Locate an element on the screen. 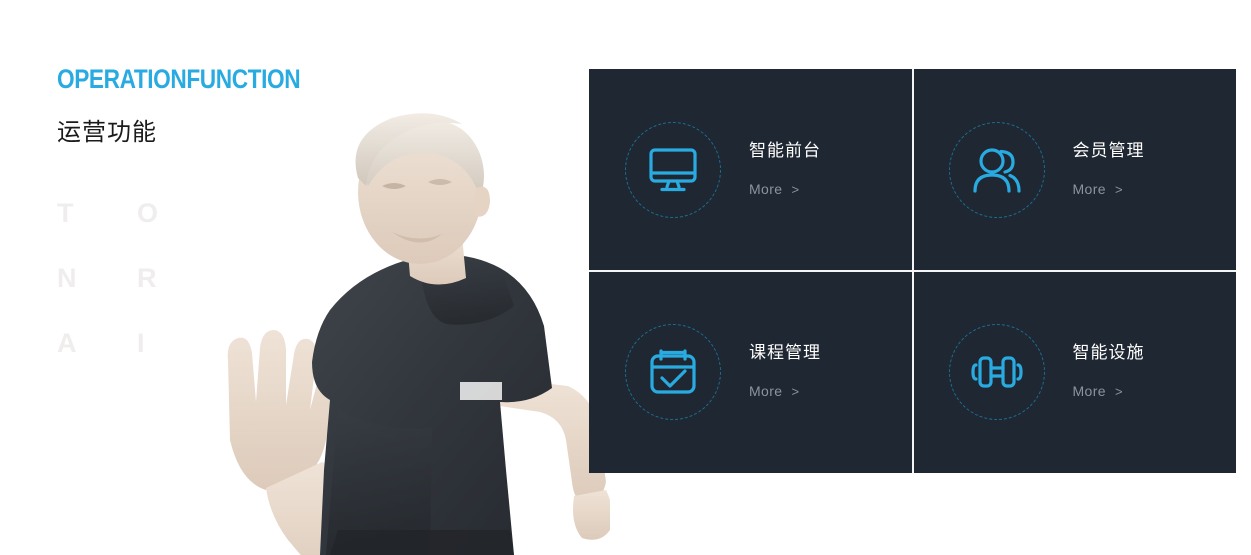 The width and height of the screenshot is (1251, 555). monitor-icon is located at coordinates (673, 170).